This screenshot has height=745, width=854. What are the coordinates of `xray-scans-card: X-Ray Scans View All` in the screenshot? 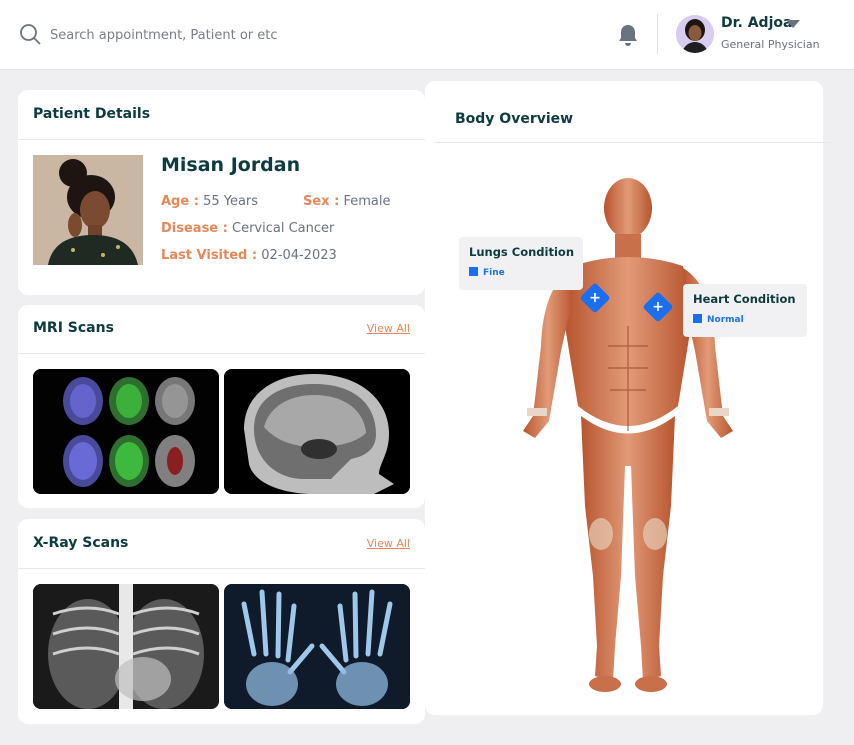 It's located at (221, 621).